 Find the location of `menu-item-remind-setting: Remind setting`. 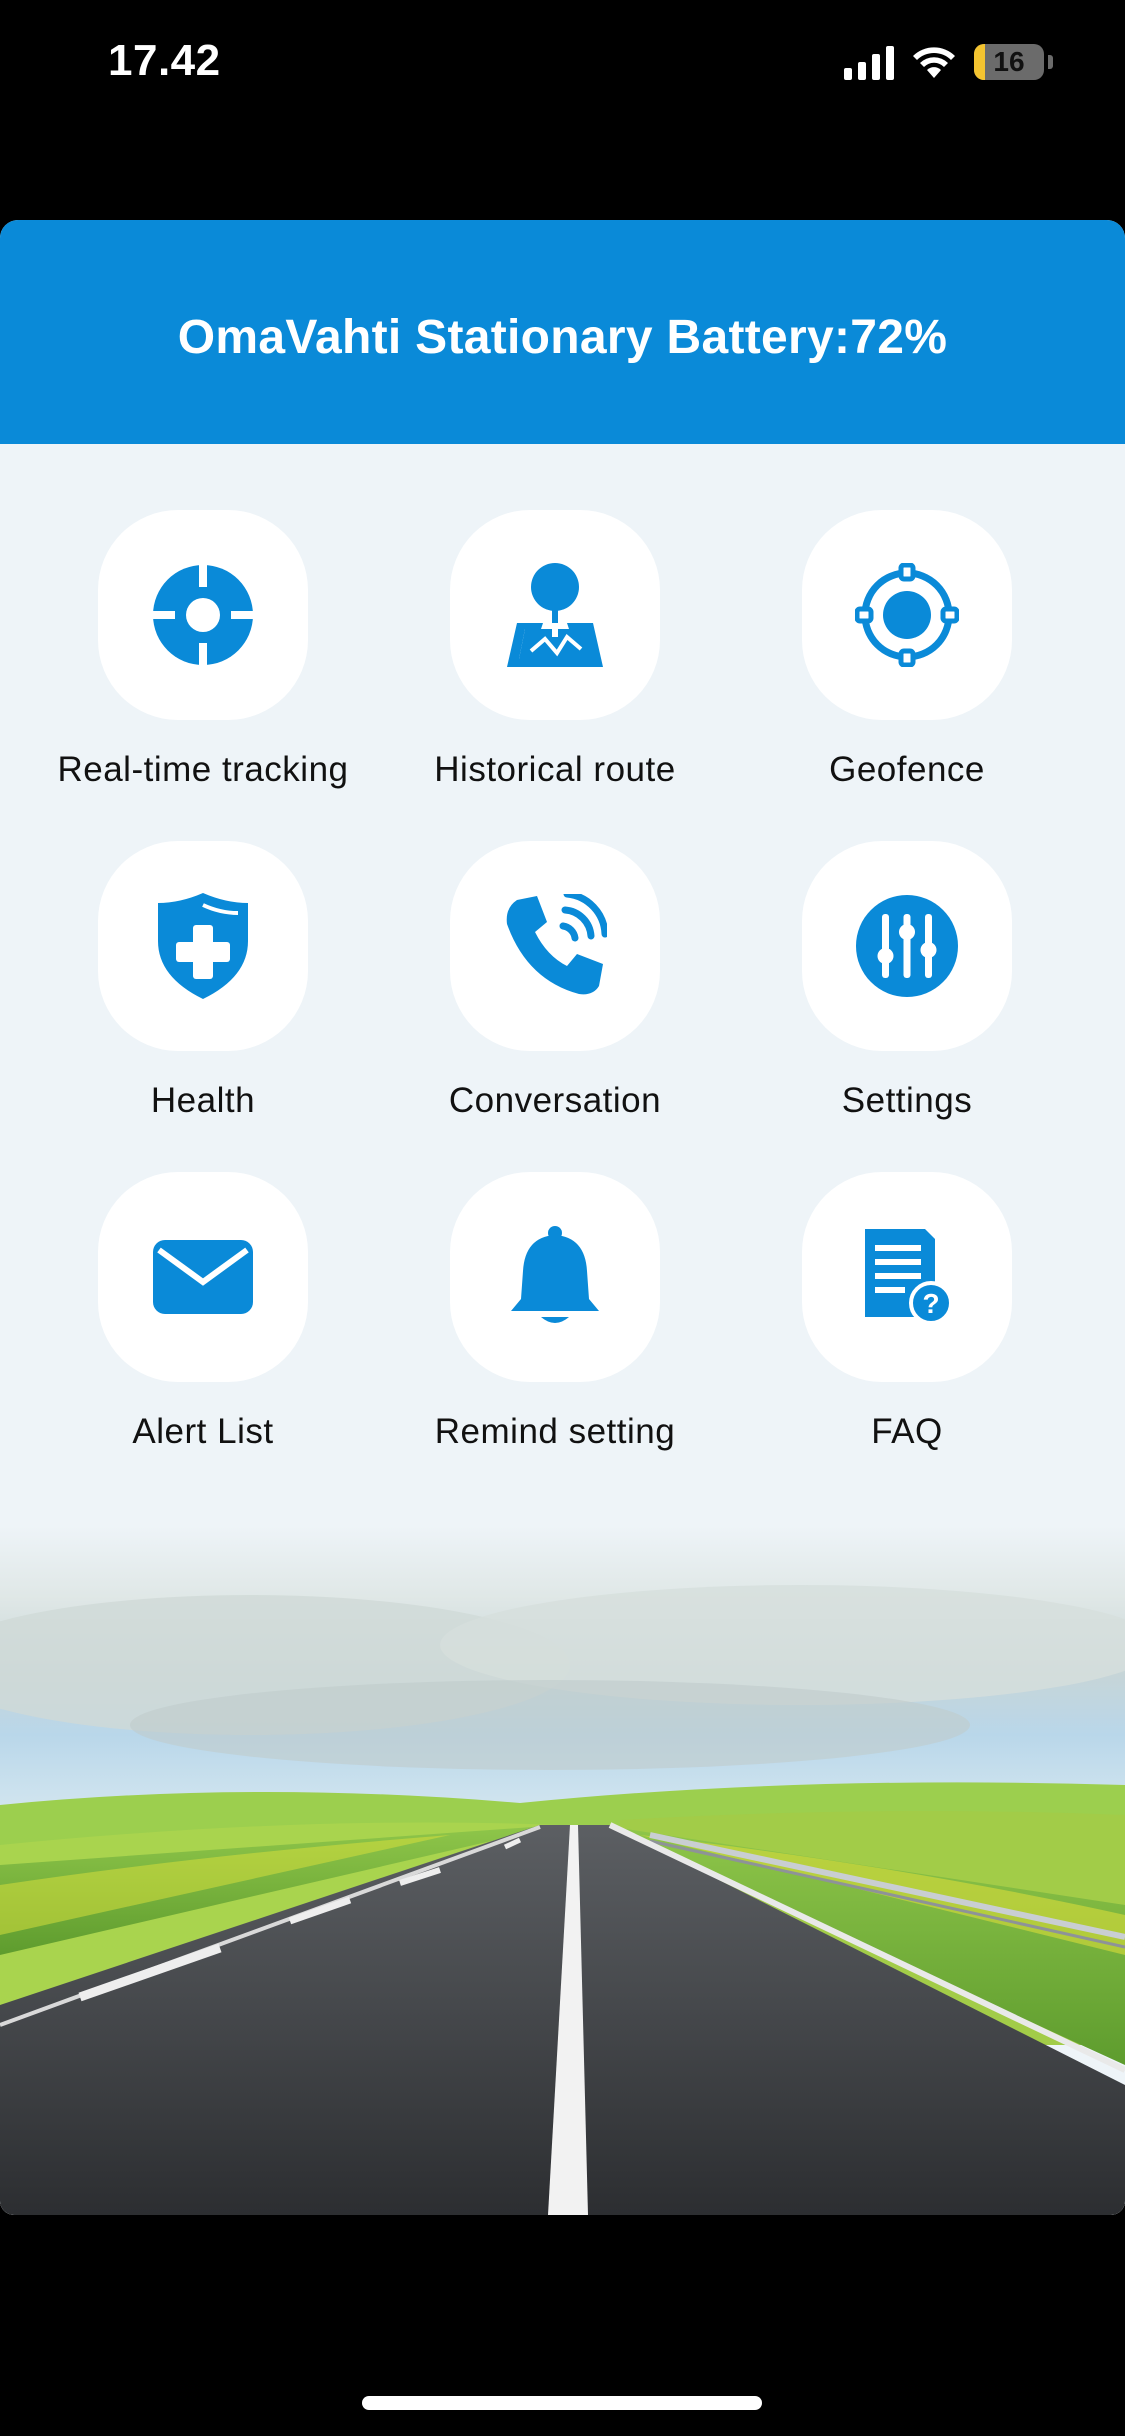

menu-item-remind-setting: Remind setting is located at coordinates (555, 1312).